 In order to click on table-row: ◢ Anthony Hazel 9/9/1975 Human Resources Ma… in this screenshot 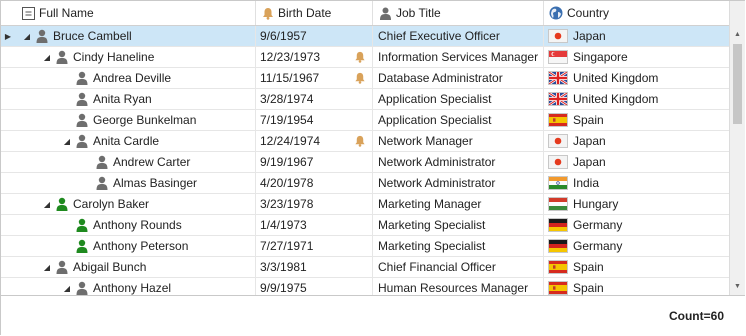, I will do `click(365, 286)`.